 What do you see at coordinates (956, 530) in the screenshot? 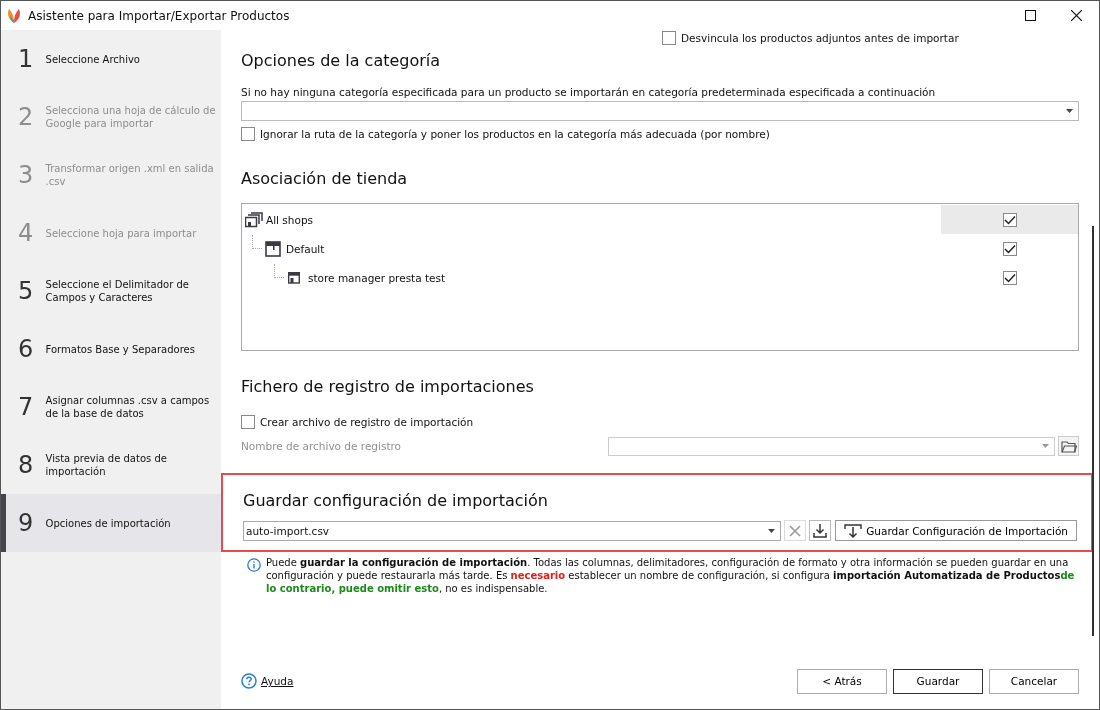
I see `save-config-button: Guardar Configuración de Importación` at bounding box center [956, 530].